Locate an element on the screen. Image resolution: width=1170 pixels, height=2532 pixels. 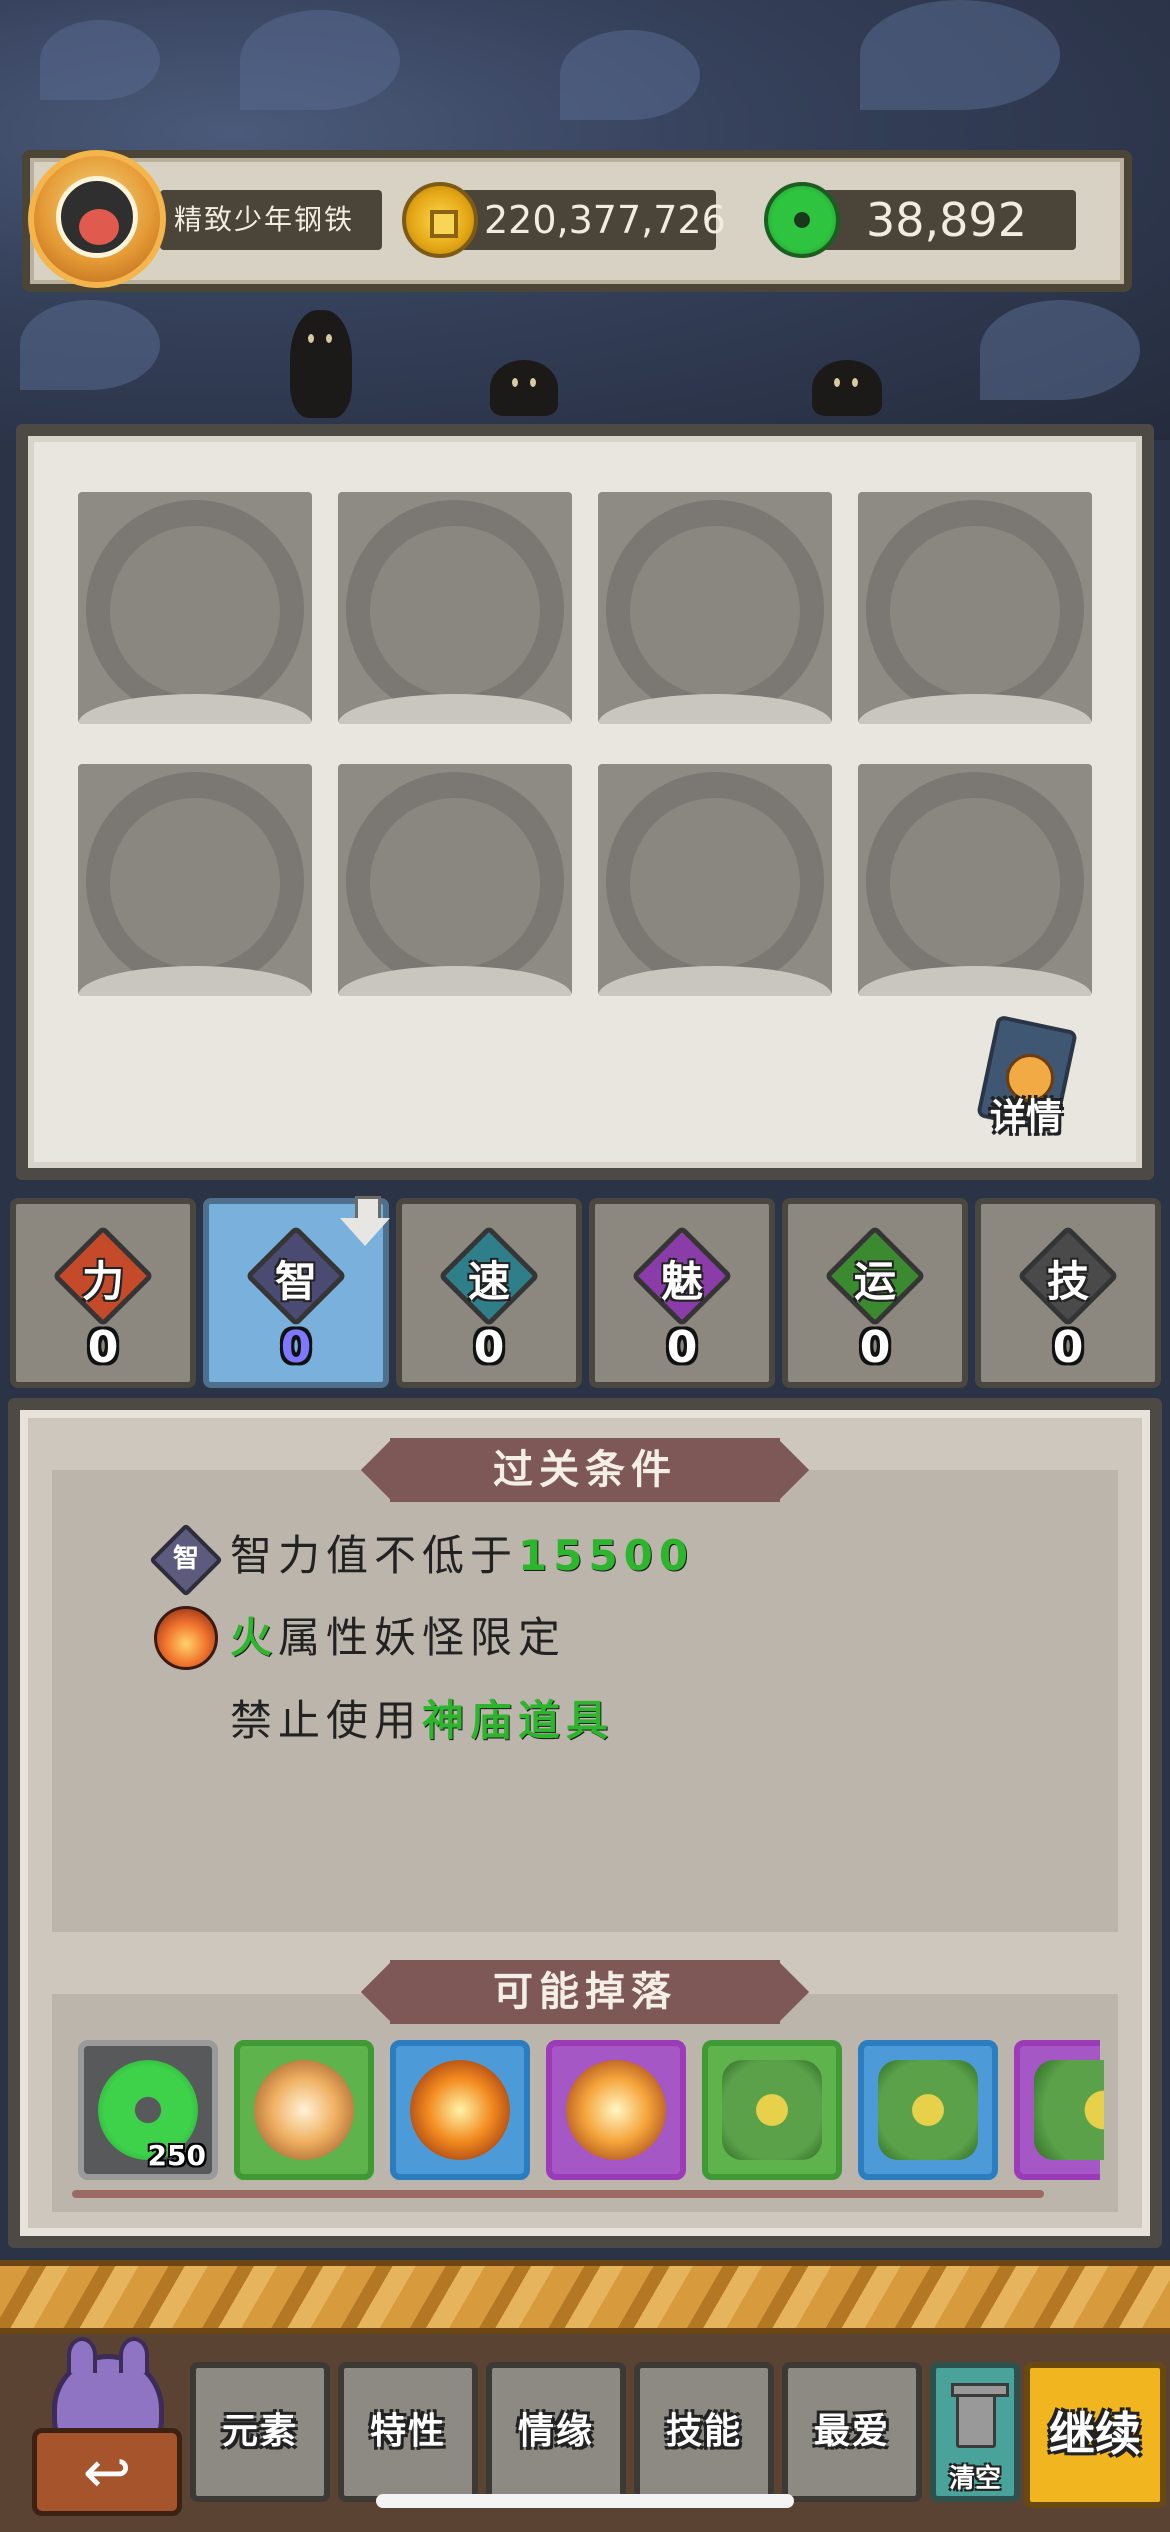
favorites-button: 最爱 is located at coordinates (852, 2432).